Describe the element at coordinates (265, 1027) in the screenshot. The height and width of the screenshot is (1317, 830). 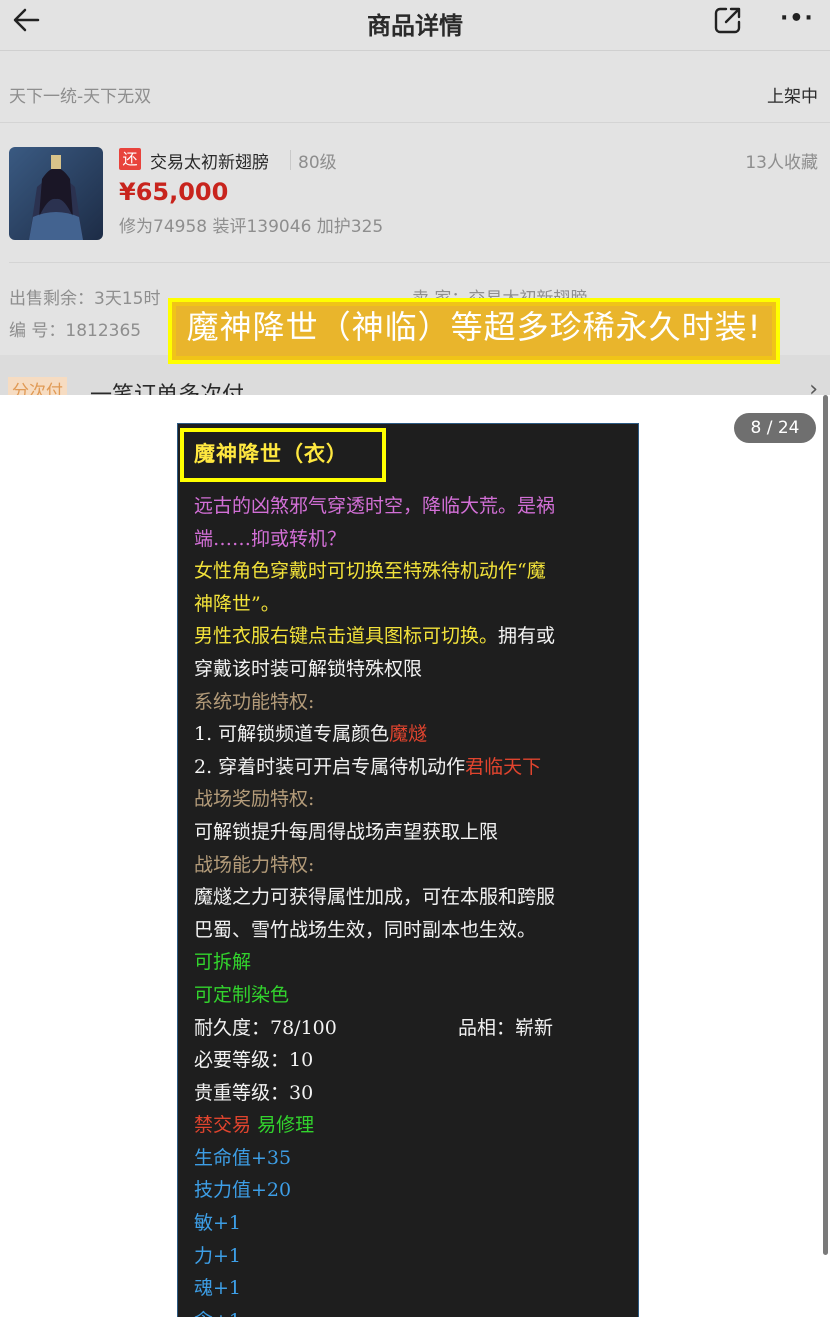
I see `durability-text: 耐久度：78/100` at that location.